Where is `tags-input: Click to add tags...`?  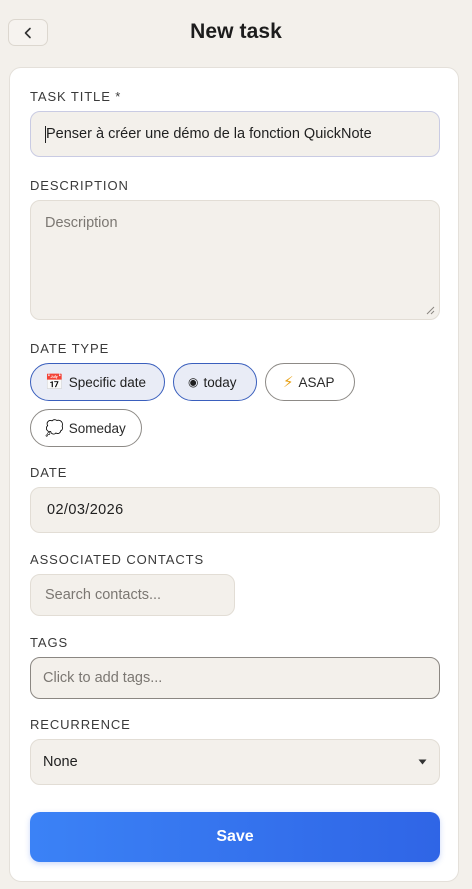 tags-input: Click to add tags... is located at coordinates (235, 678).